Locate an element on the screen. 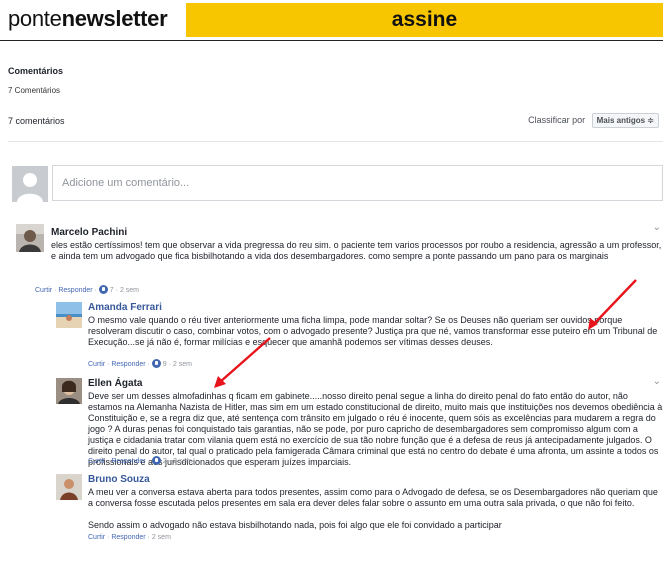 The height and width of the screenshot is (576, 663). comment-actions: Curtir · Responder · 2 sem is located at coordinates (129, 537).